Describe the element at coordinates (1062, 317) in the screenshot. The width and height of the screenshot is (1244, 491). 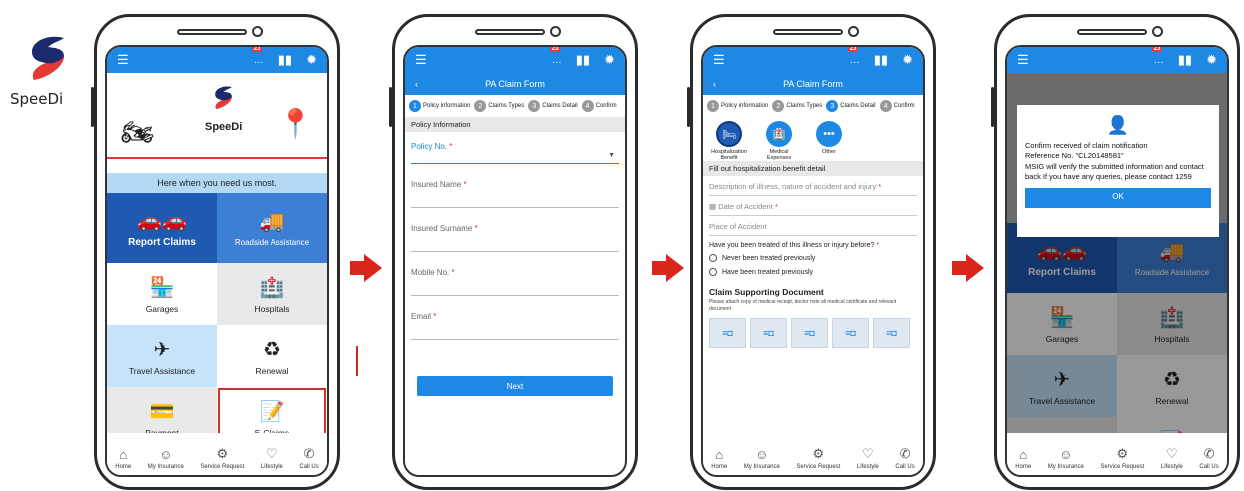
I see `garage-icon: 🏪` at that location.